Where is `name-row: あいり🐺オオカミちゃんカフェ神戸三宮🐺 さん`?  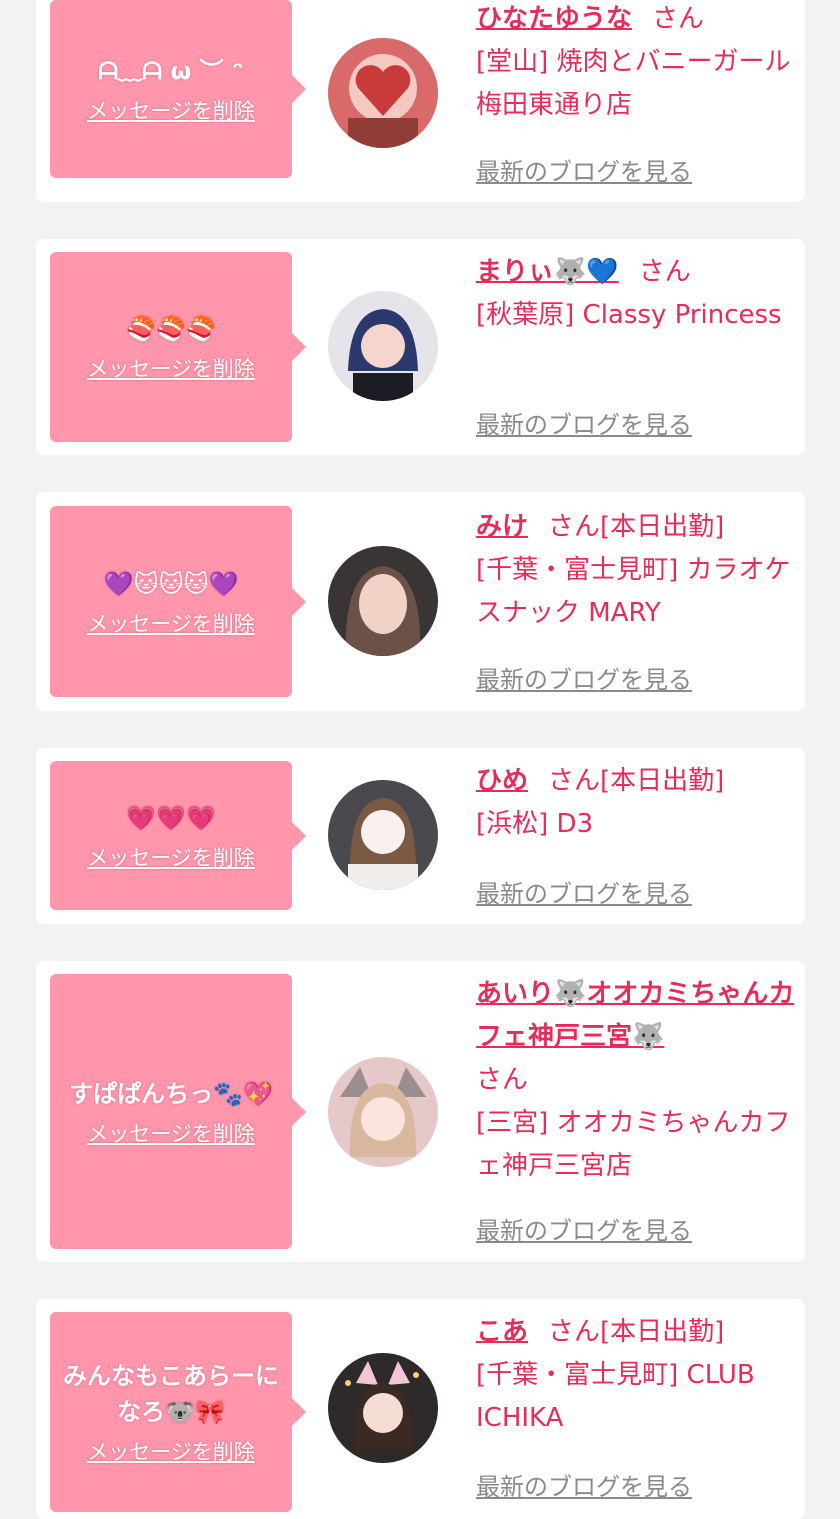 name-row: あいり🐺オオカミちゃんカフェ神戸三宮🐺 さん is located at coordinates (636, 1037).